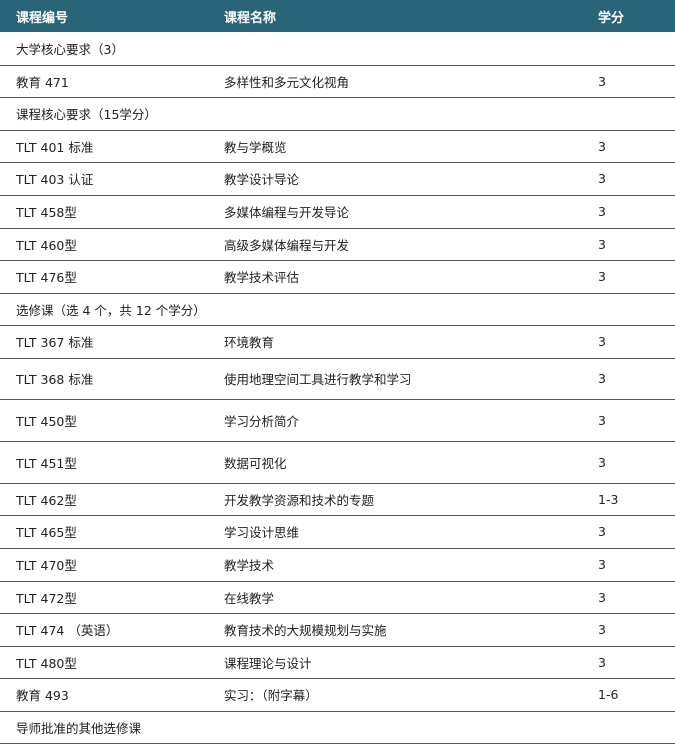 The image size is (675, 744). Describe the element at coordinates (629, 16) in the screenshot. I see `header-credits: 学分` at that location.